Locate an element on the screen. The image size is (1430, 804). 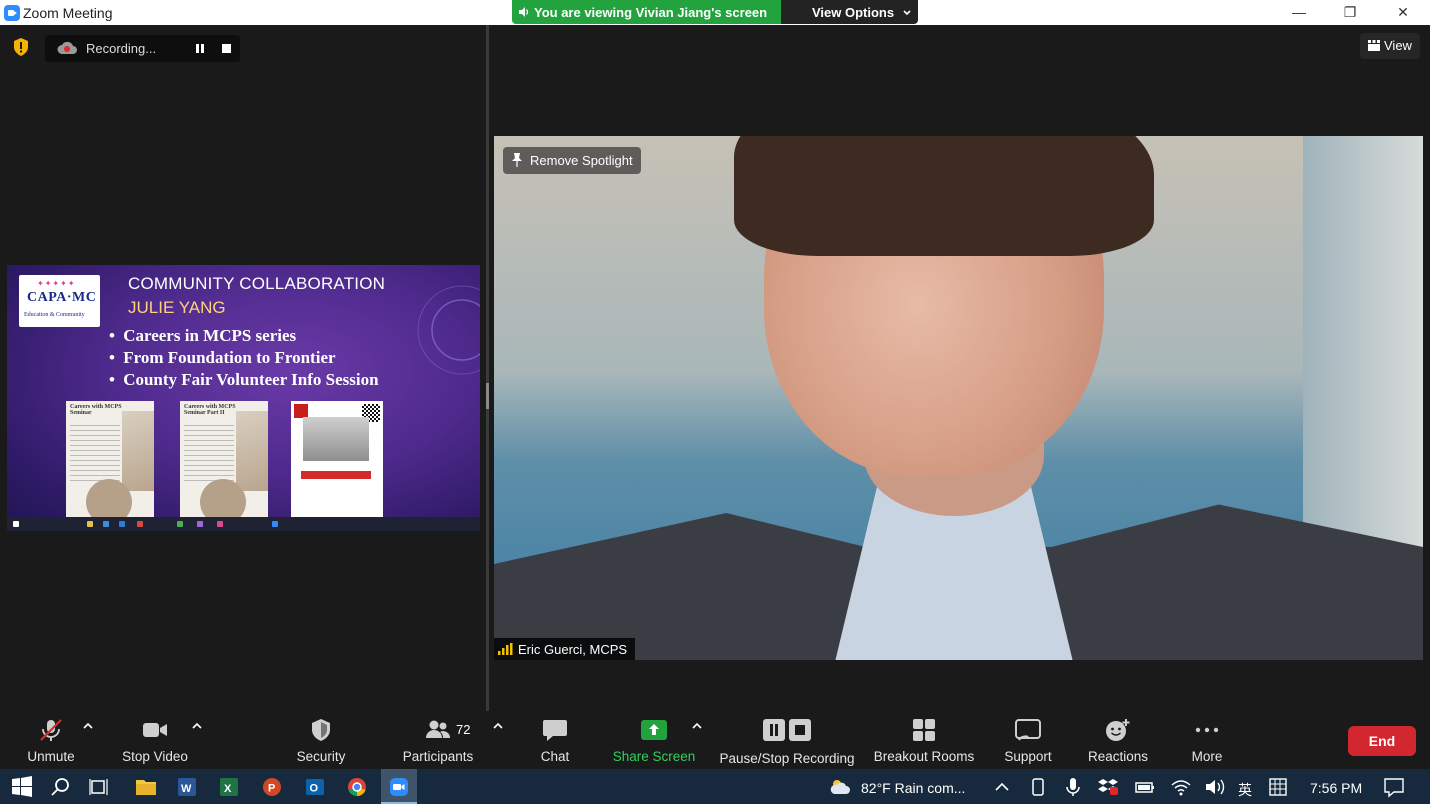
unmute-label: Unmute is located at coordinates (51, 756).